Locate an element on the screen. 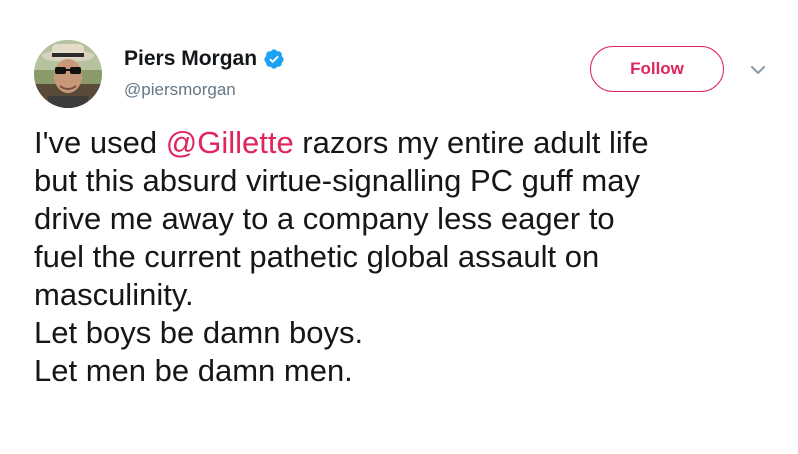 This screenshot has width=798, height=454. author-name-row: Piers Morgan is located at coordinates (204, 59).